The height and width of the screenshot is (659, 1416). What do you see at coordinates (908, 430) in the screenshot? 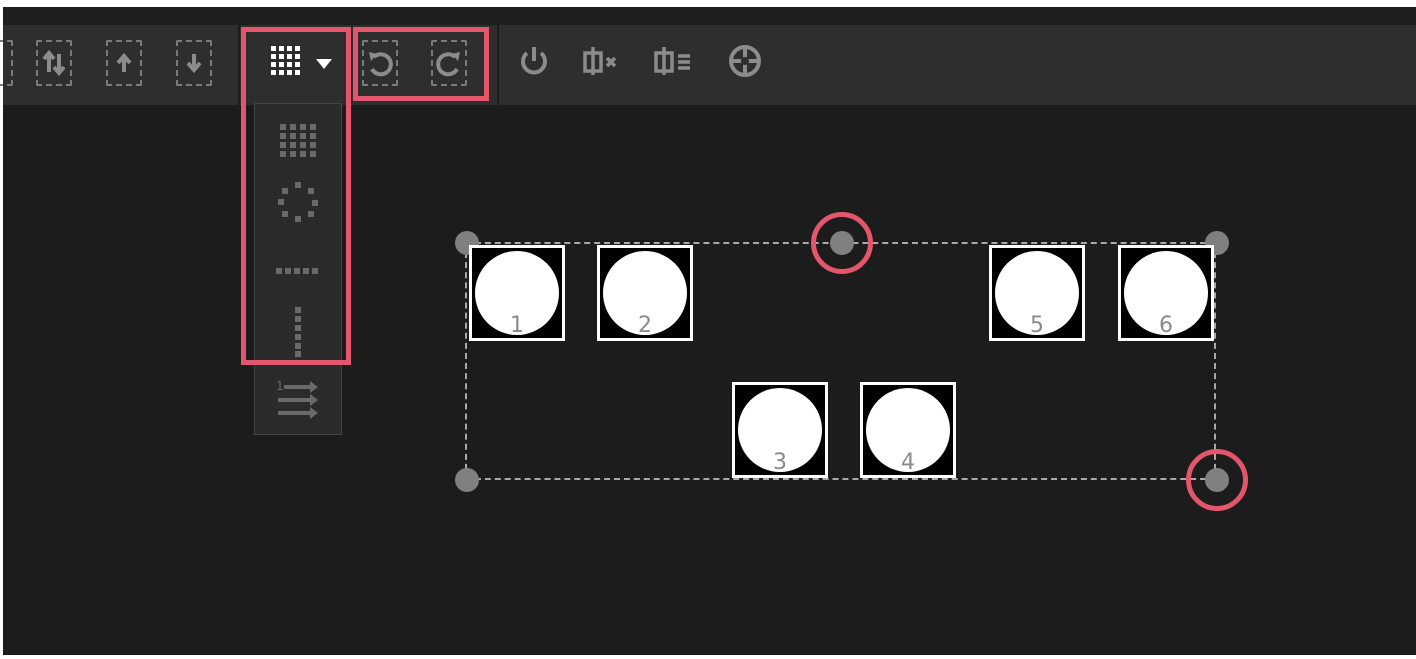
I see `fixture: 4` at bounding box center [908, 430].